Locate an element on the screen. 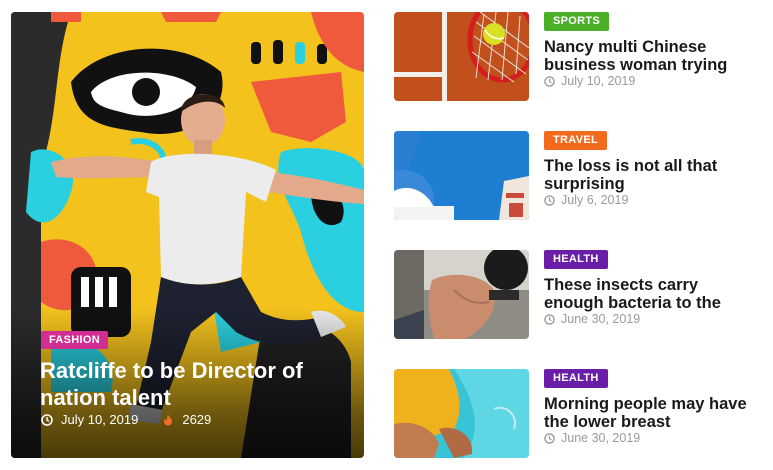 Image resolution: width=773 pixels, height=470 pixels. featured-post-meta: July 10, 2019 2629 is located at coordinates (126, 419).